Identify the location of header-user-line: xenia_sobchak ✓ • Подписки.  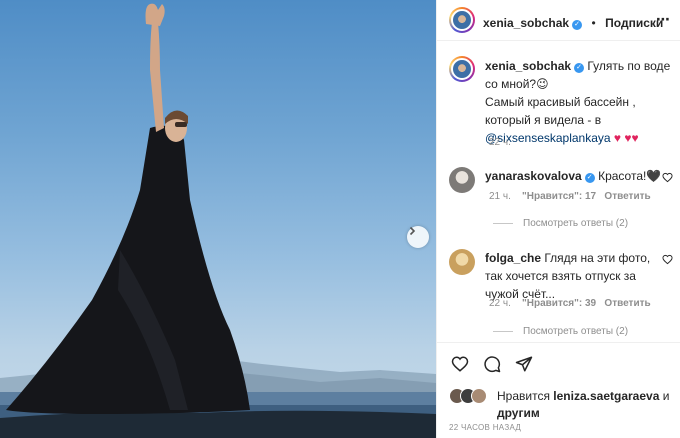
(573, 23).